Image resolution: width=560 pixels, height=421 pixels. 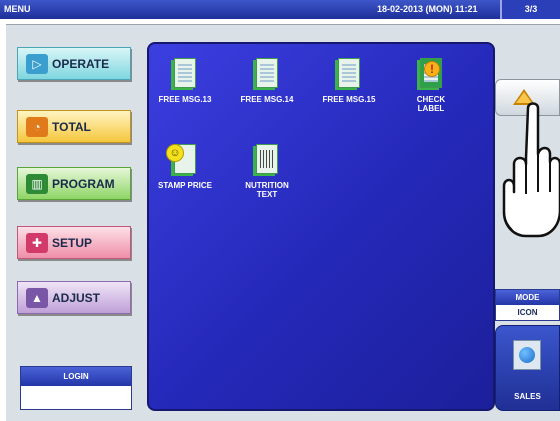 I want to click on item-stamp-price: ☺ STAMP PRICE, so click(x=185, y=167).